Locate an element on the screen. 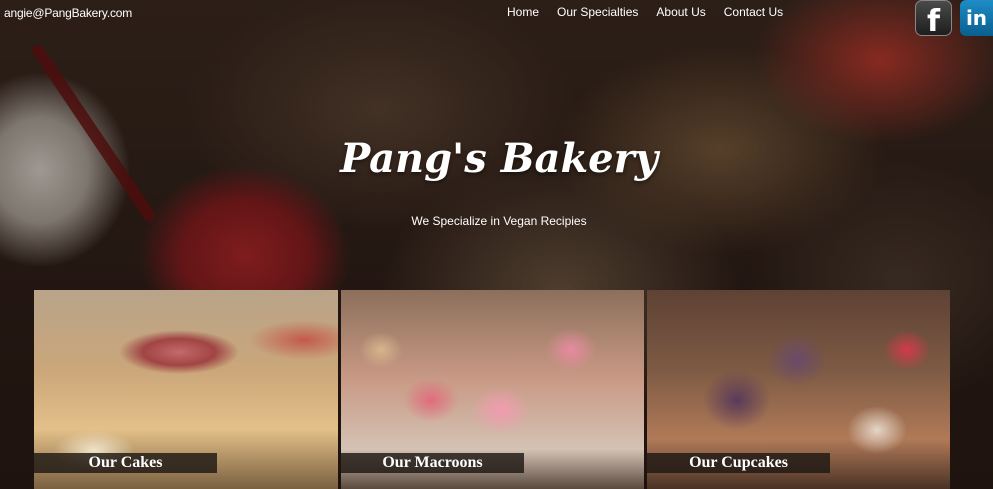 This screenshot has height=489, width=993. site-title: Pang's Bakery is located at coordinates (499, 158).